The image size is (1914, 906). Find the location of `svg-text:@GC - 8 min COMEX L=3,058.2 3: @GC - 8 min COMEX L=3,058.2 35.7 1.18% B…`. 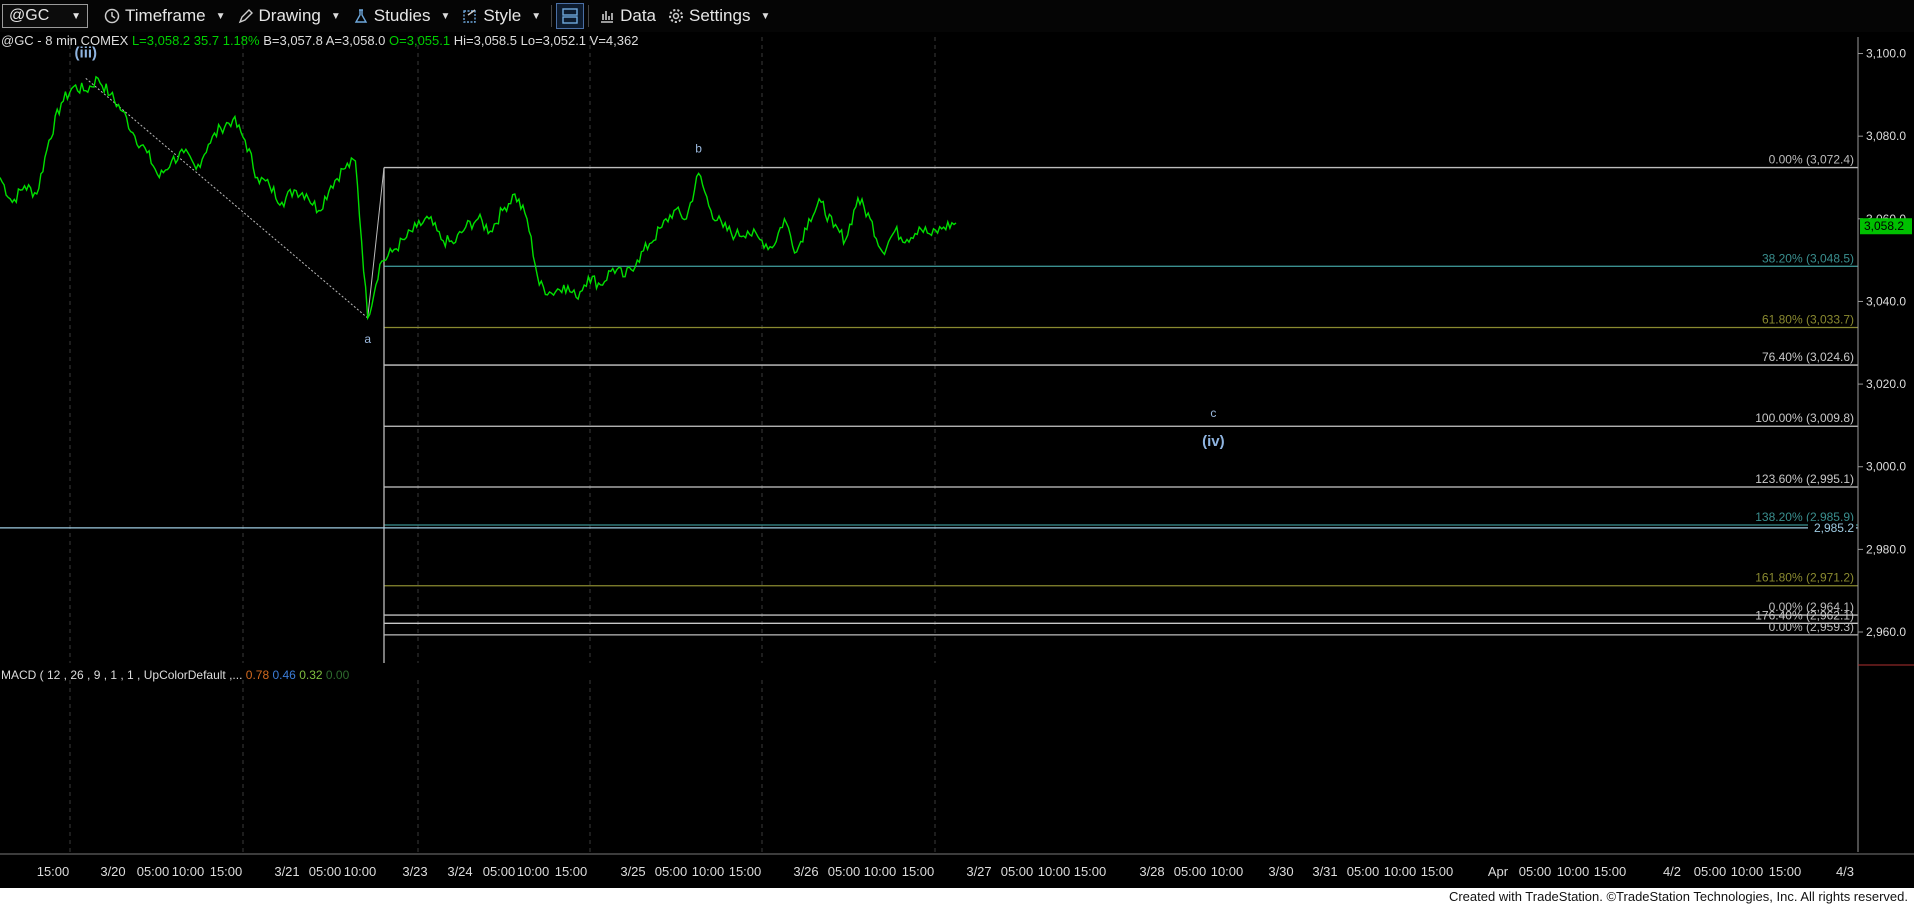

svg-text:@GC - 8 min COMEX L=3,058.2 3: @GC - 8 min COMEX L=3,058.2 35.7 1.18% B… is located at coordinates (319, 40).